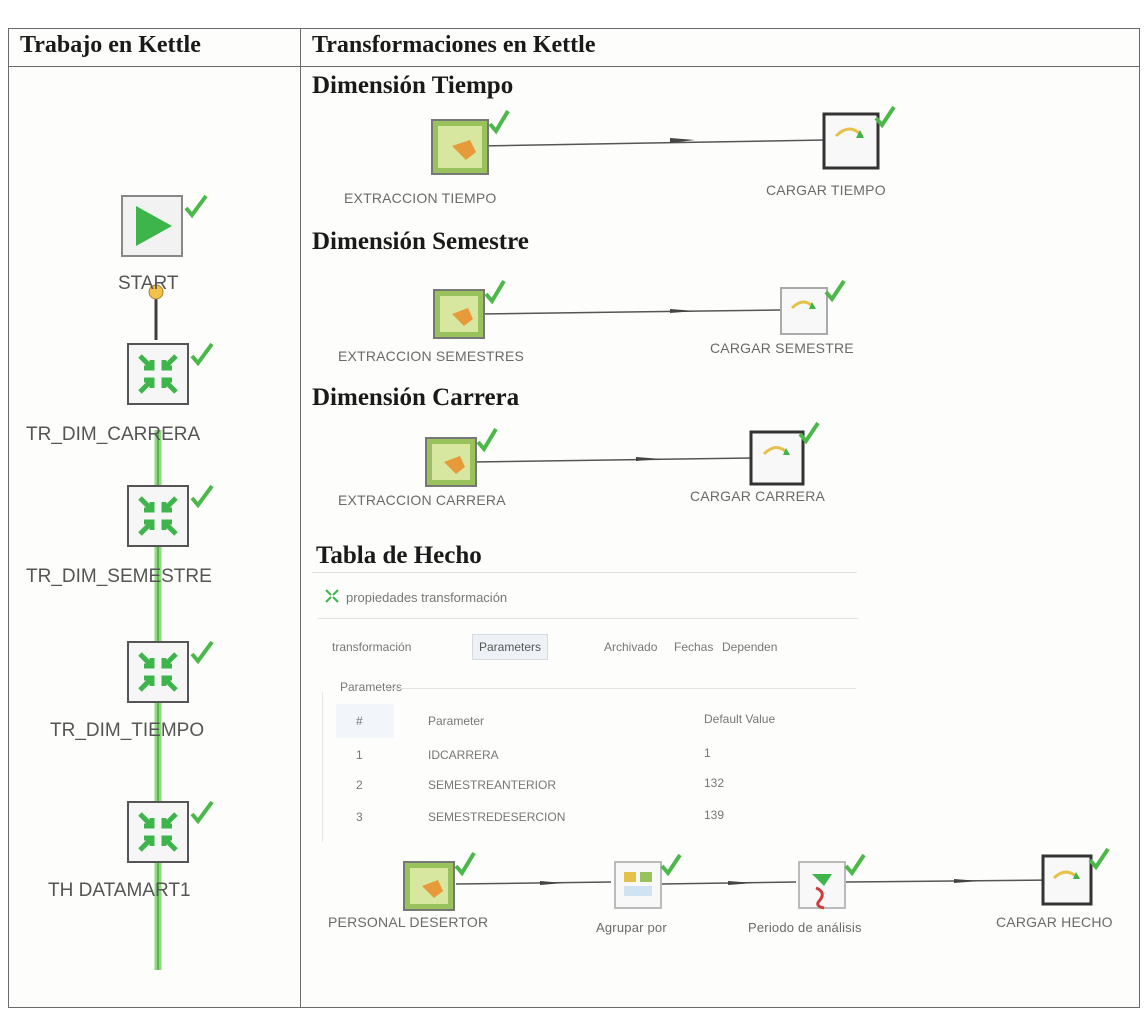 The height and width of the screenshot is (1011, 1146). Describe the element at coordinates (714, 783) in the screenshot. I see `row-default: 132` at that location.